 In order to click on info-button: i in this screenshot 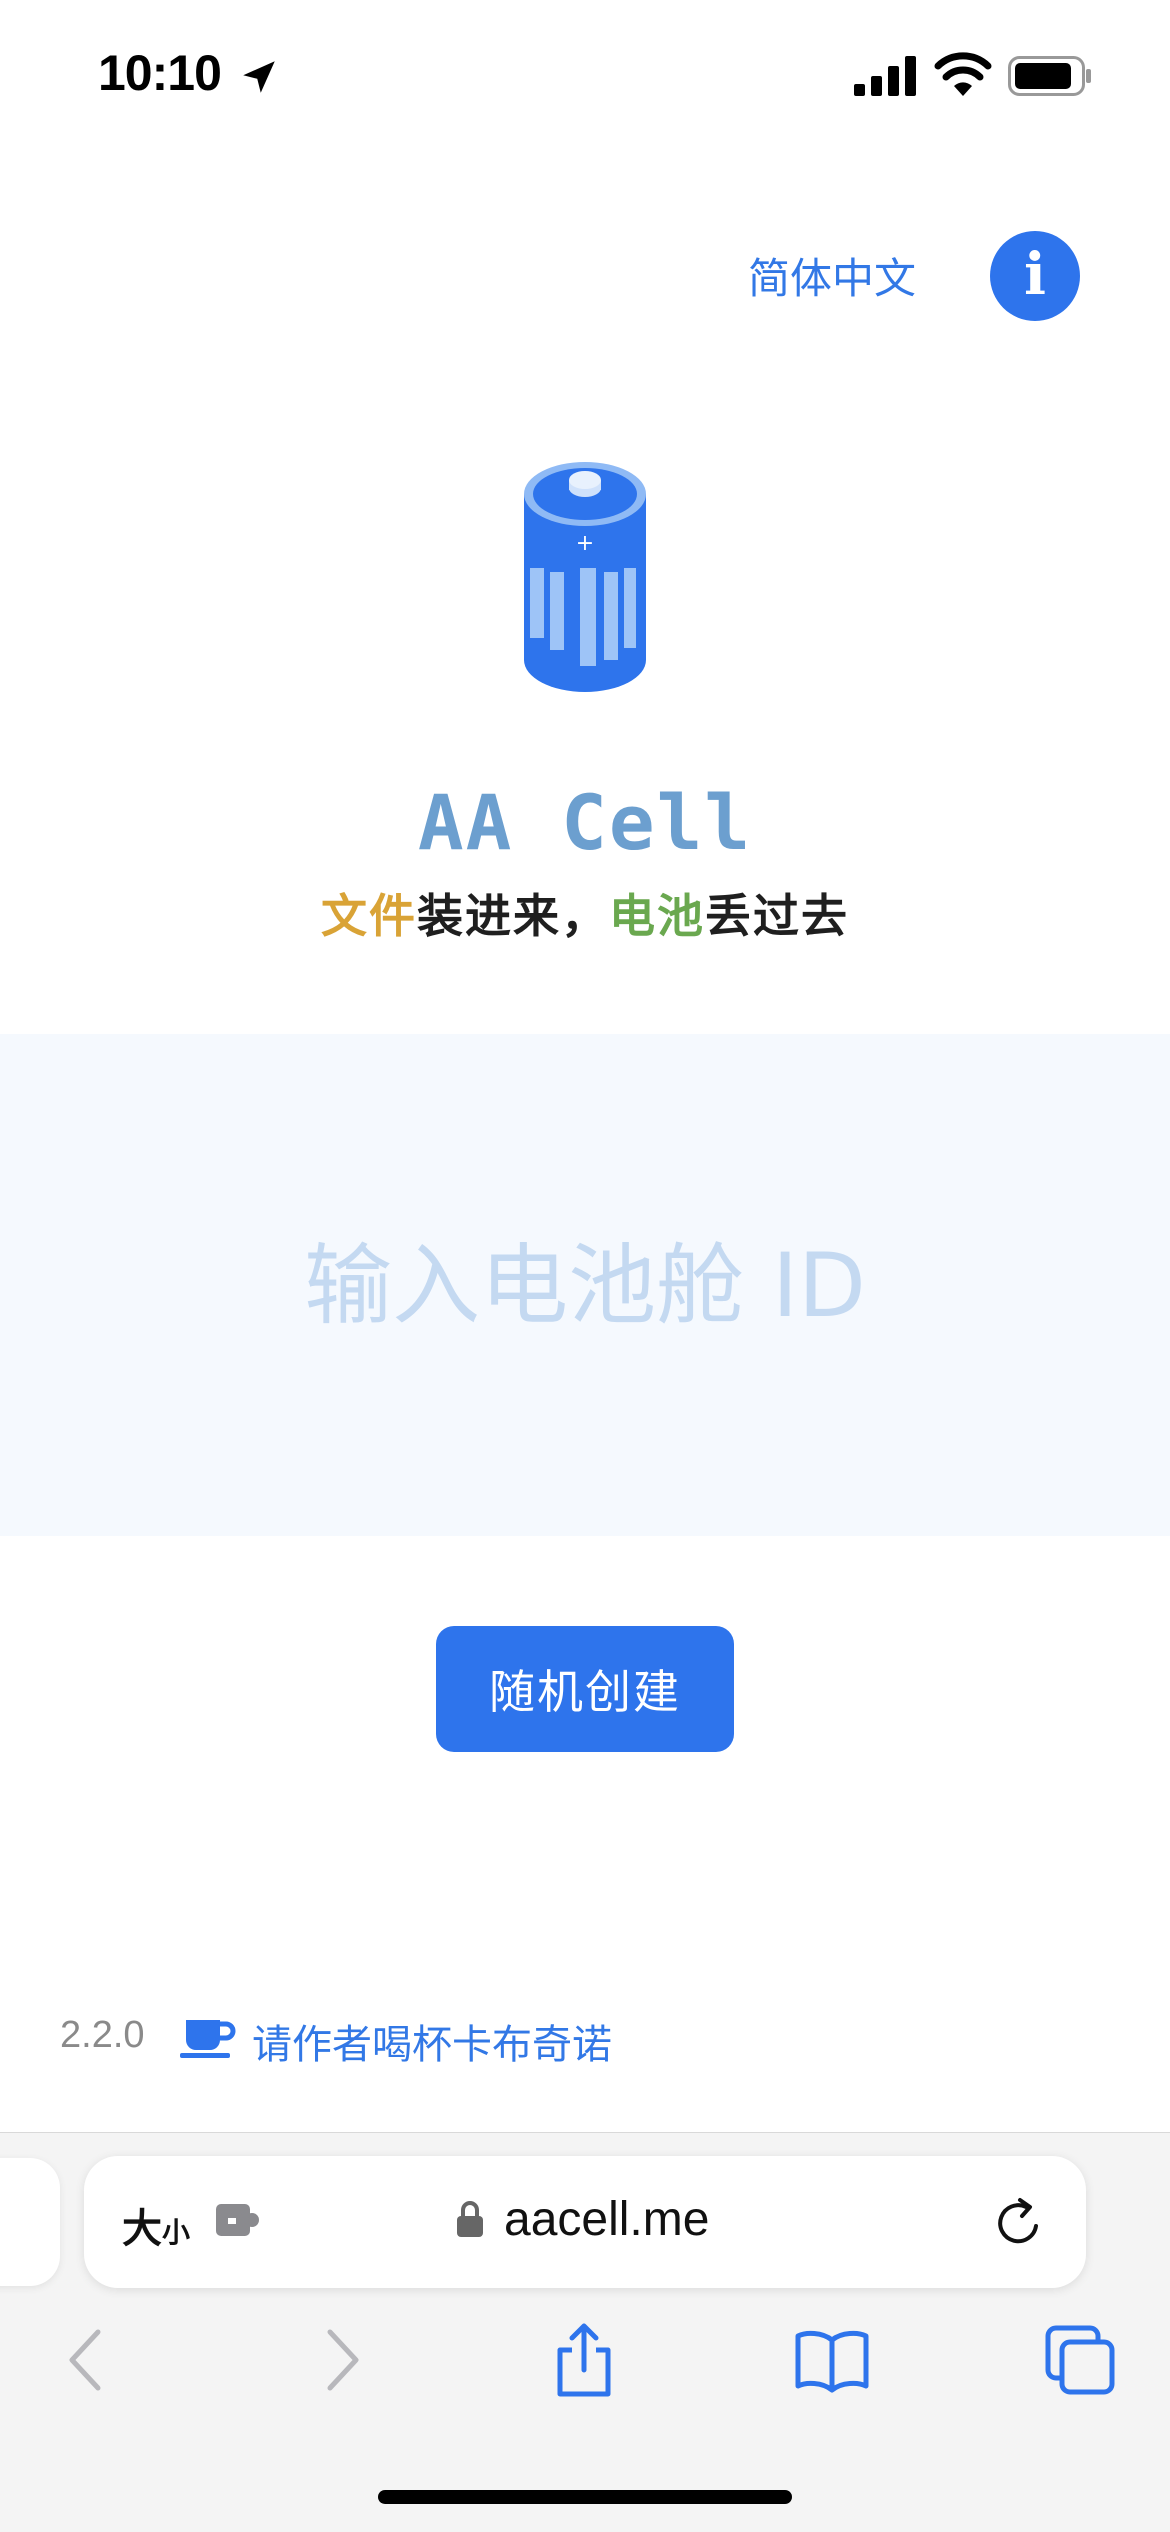, I will do `click(1035, 276)`.